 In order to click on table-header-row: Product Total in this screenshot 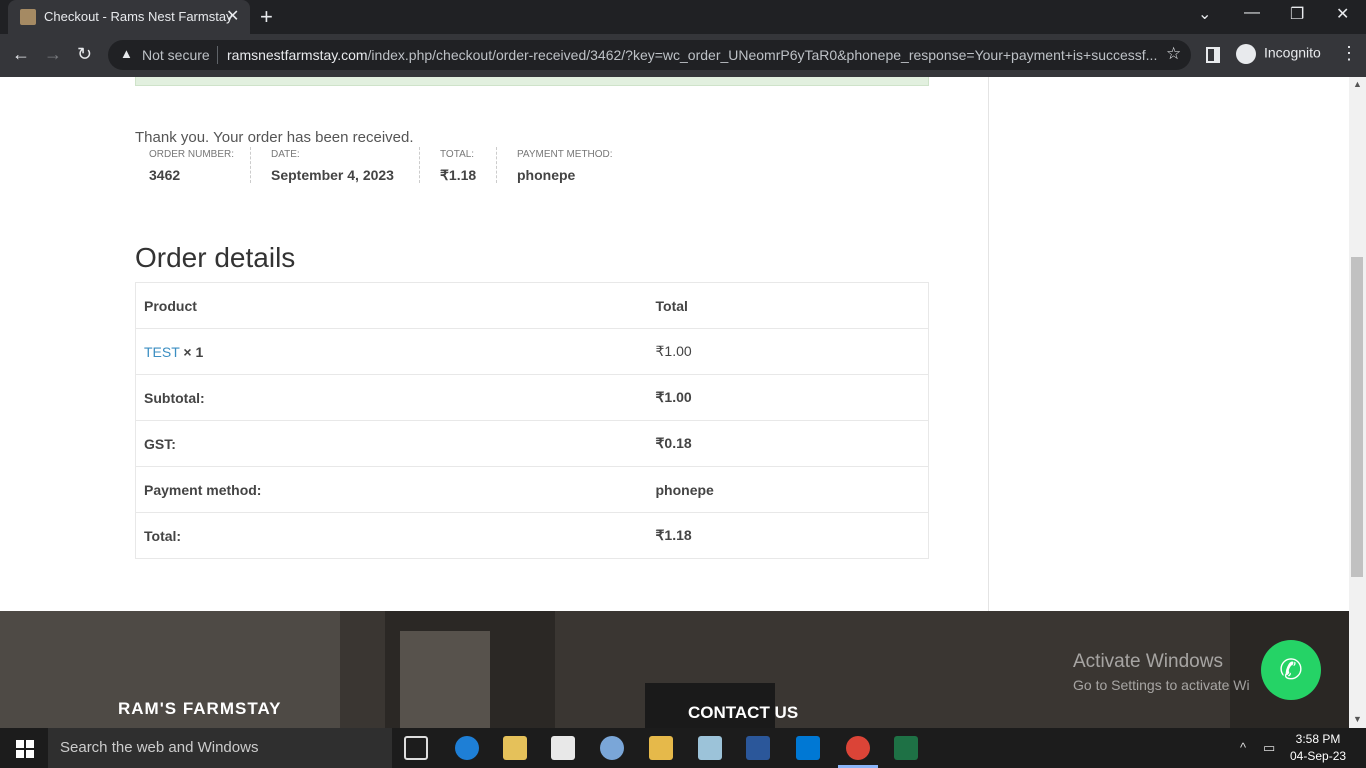, I will do `click(532, 305)`.